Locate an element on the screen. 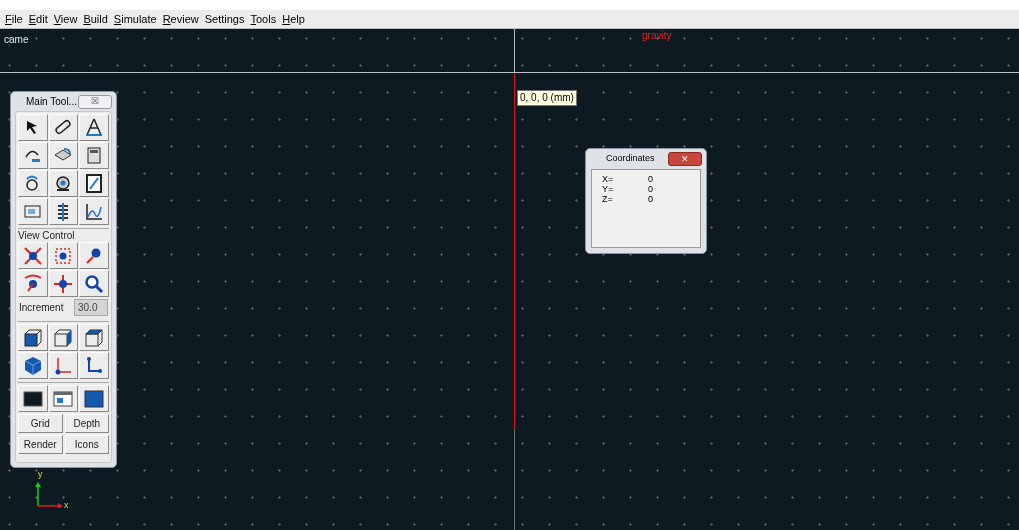 This screenshot has width=1019, height=530. menu-item: File is located at coordinates (14, 19).